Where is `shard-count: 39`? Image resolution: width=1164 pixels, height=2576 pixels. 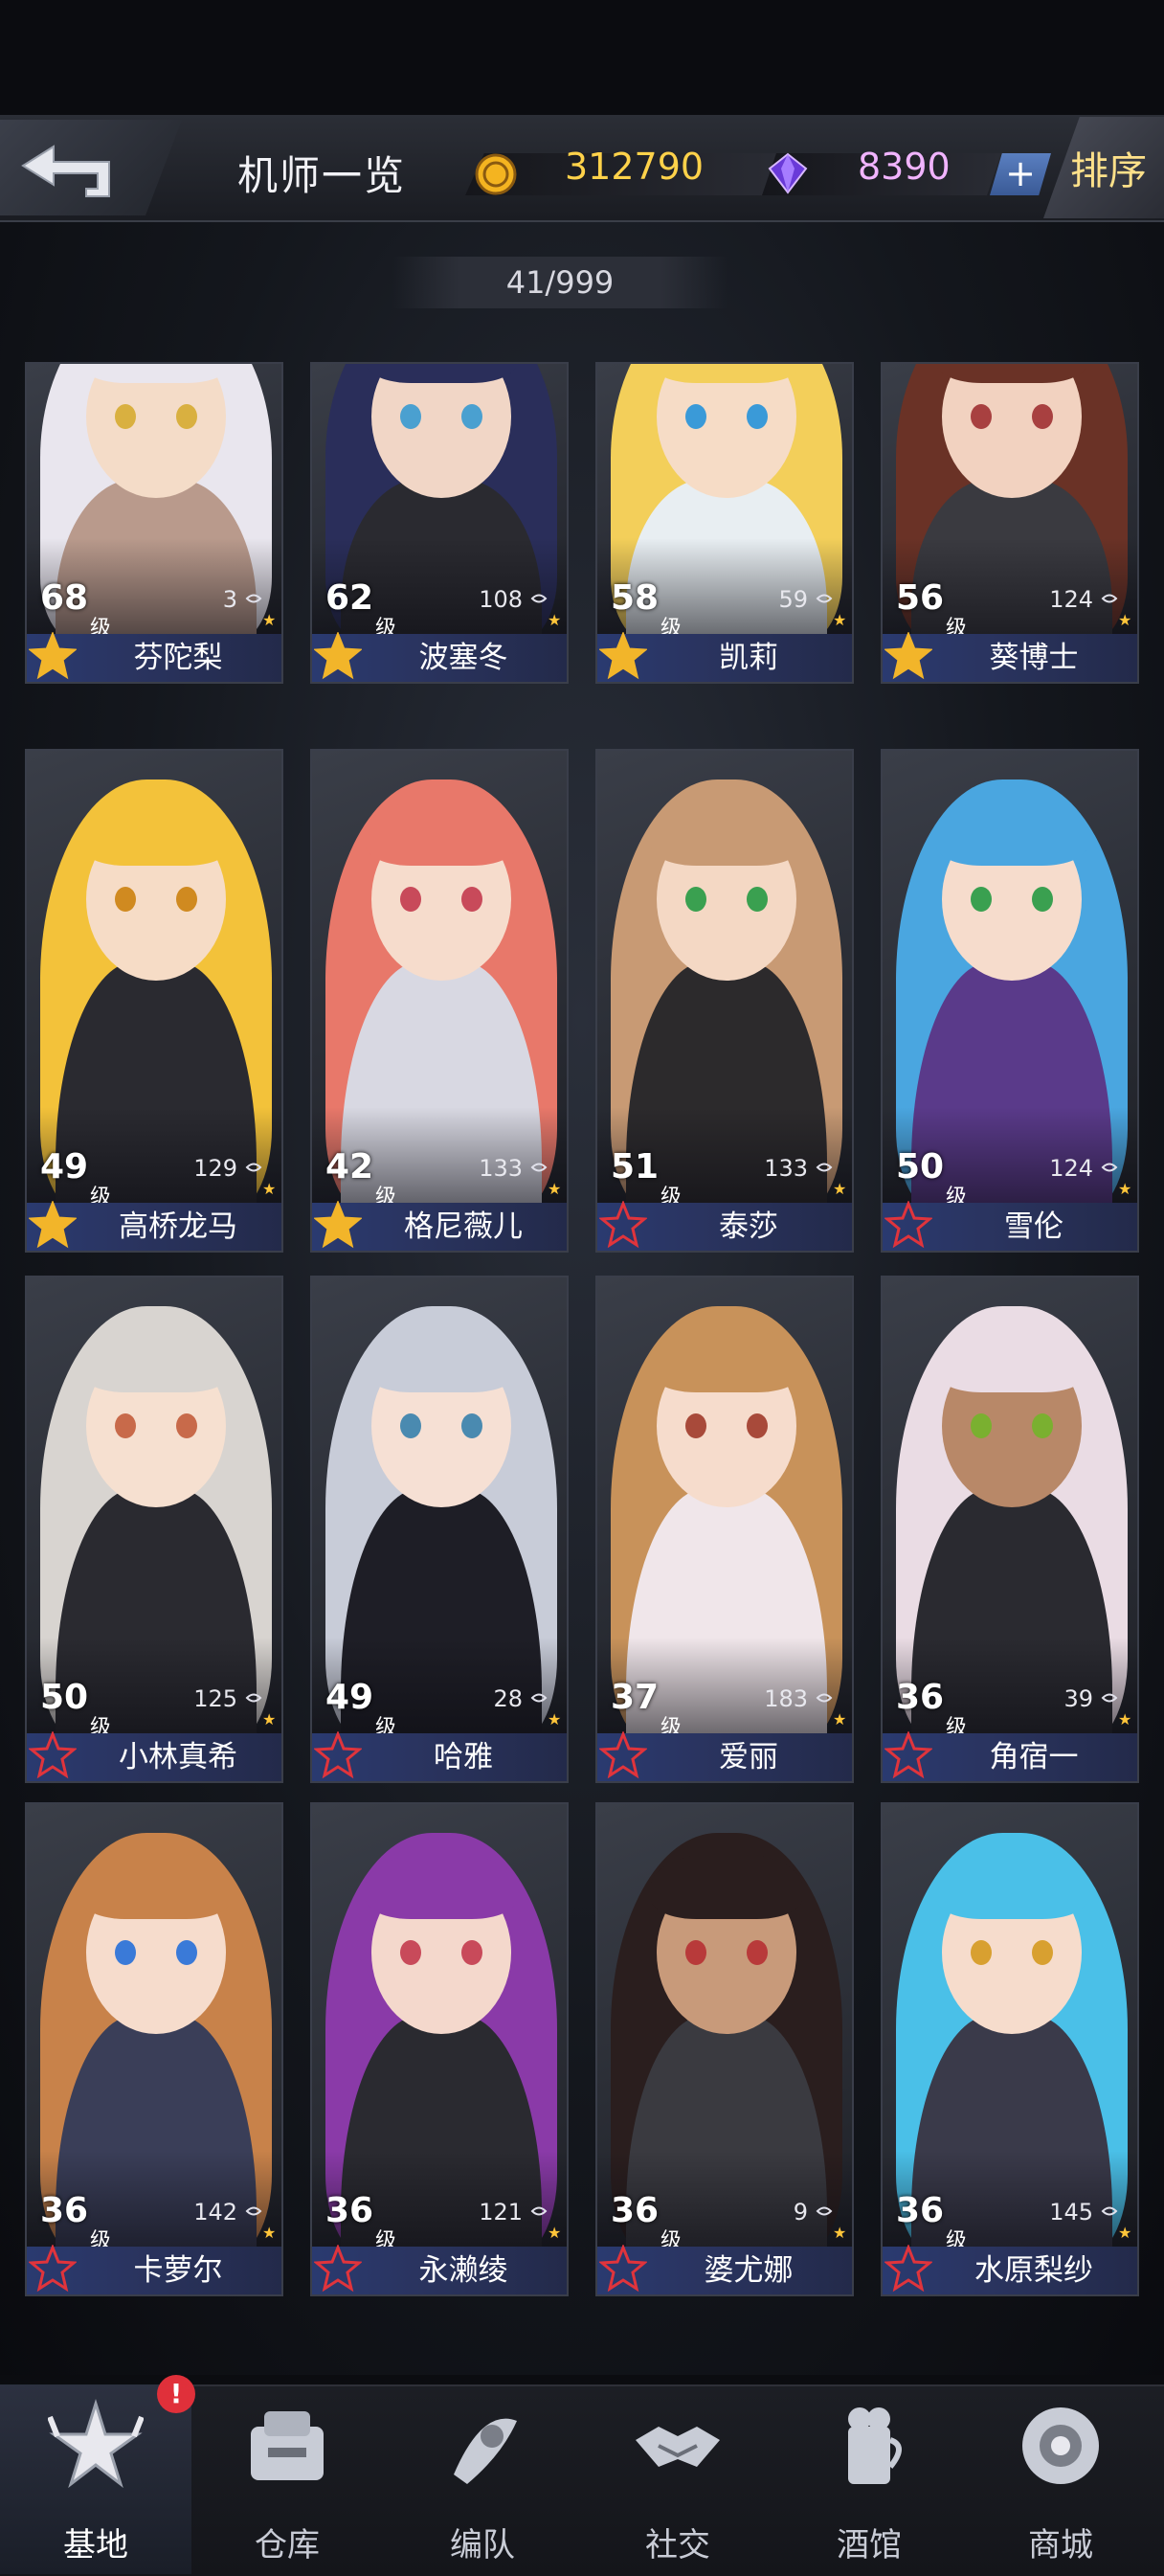 shard-count: 39 is located at coordinates (1078, 1698).